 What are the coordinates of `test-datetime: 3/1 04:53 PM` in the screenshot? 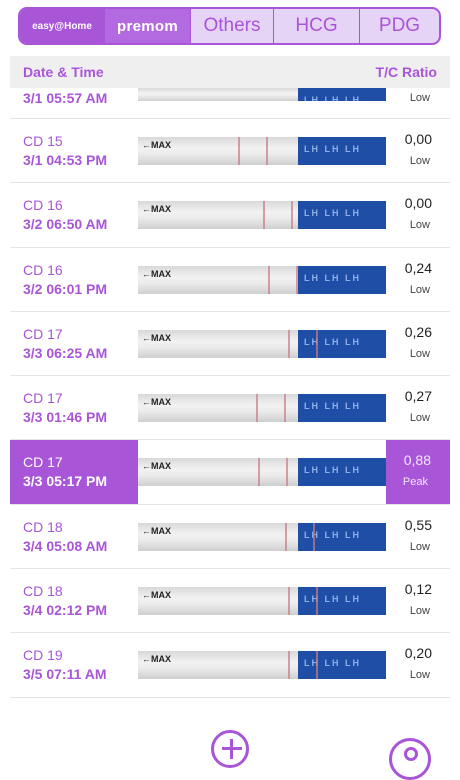 It's located at (65, 160).